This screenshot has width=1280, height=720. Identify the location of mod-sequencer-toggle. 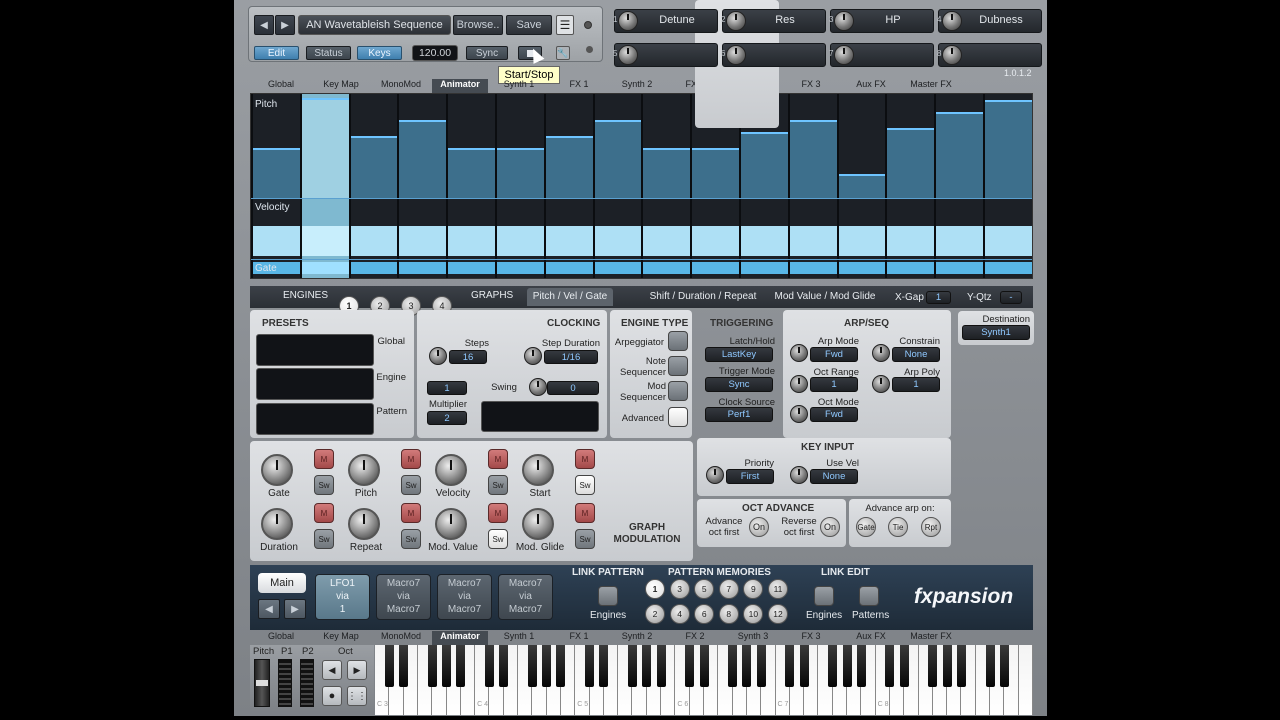
(678, 391).